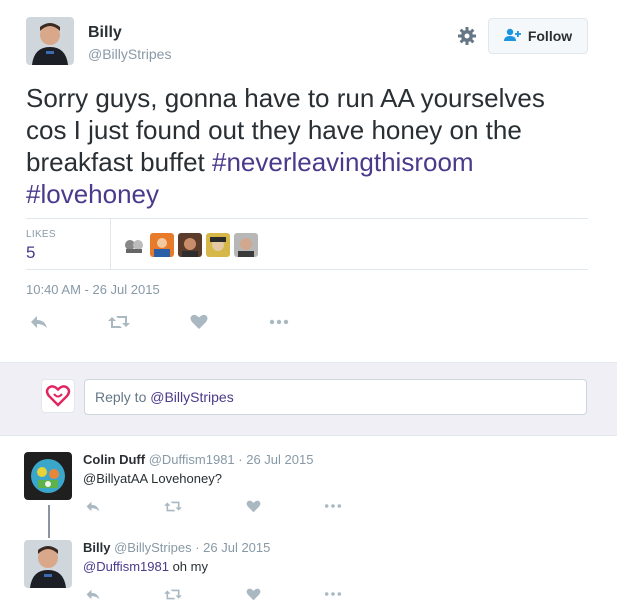 The image size is (617, 608). Describe the element at coordinates (114, 459) in the screenshot. I see `reply-author-name: Colin Duff` at that location.